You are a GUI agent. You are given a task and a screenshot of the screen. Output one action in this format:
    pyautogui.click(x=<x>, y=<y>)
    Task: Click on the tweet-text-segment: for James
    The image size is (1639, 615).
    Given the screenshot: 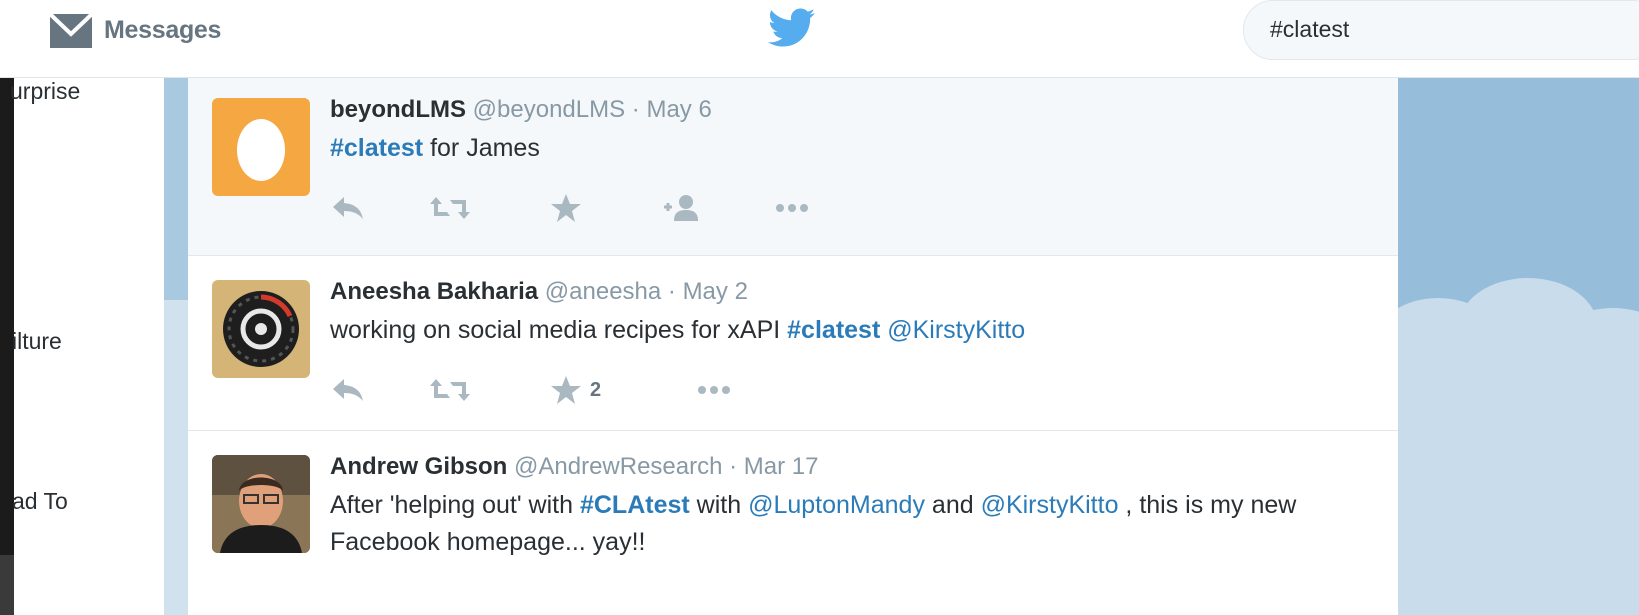 What is the action you would take?
    pyautogui.click(x=481, y=148)
    